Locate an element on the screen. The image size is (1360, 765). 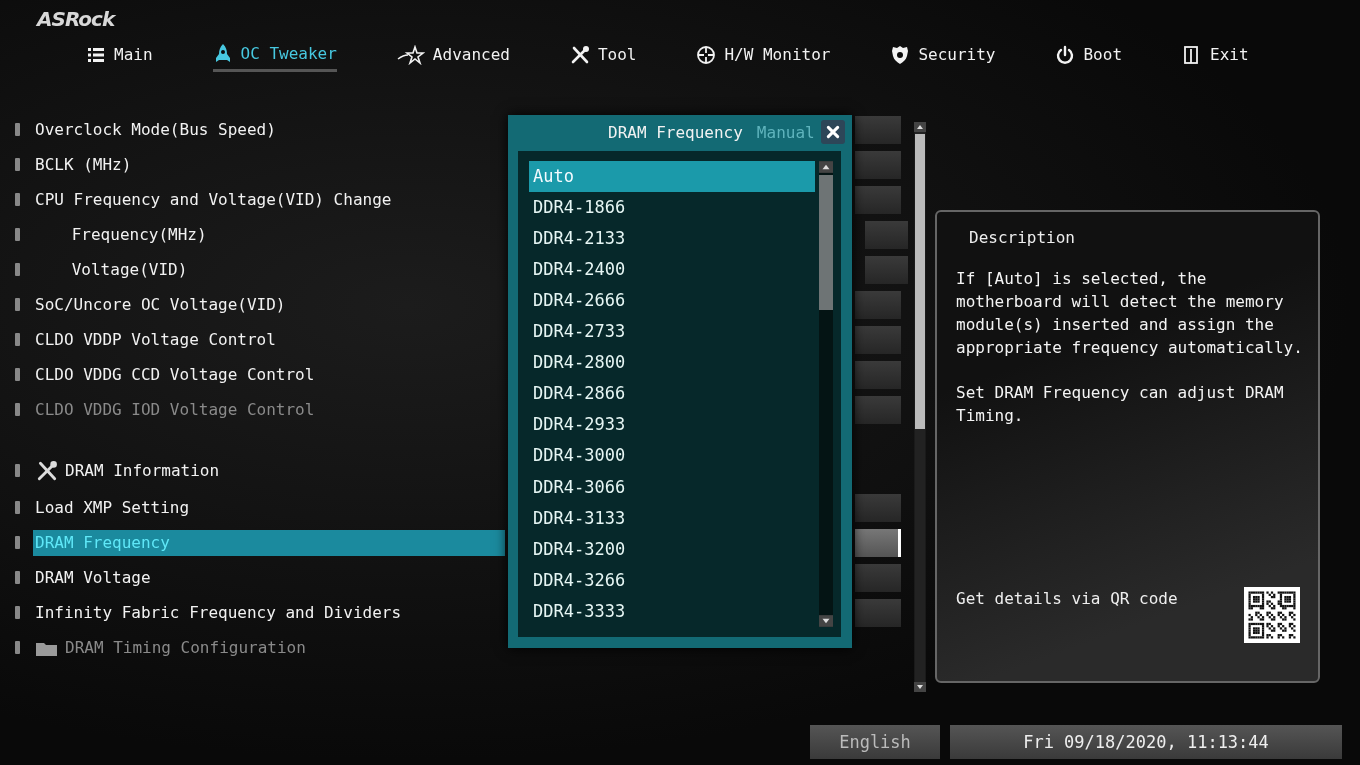
menu-item: Infinity Fabric Frequency and Dividers is located at coordinates (269, 612).